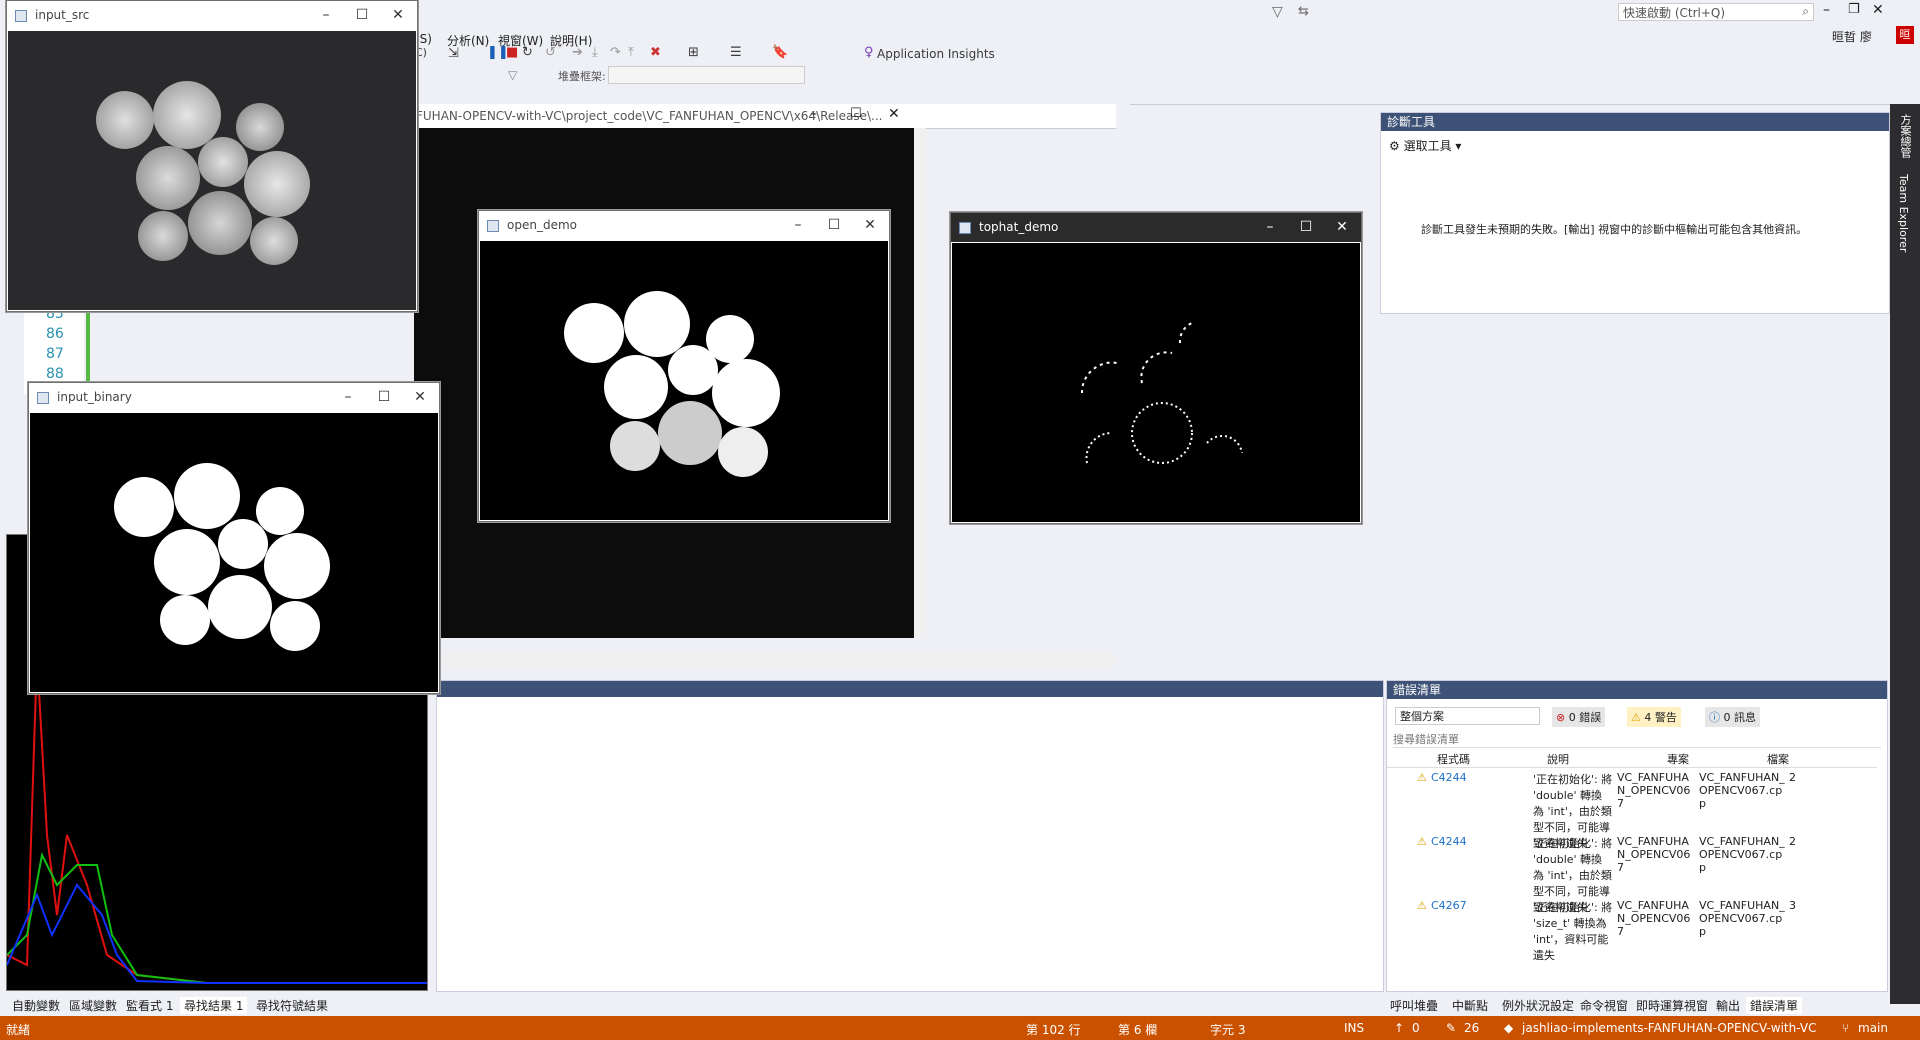 This screenshot has width=1920, height=1040. I want to click on error-search-input: 搜尋錯誤清單, so click(1637, 739).